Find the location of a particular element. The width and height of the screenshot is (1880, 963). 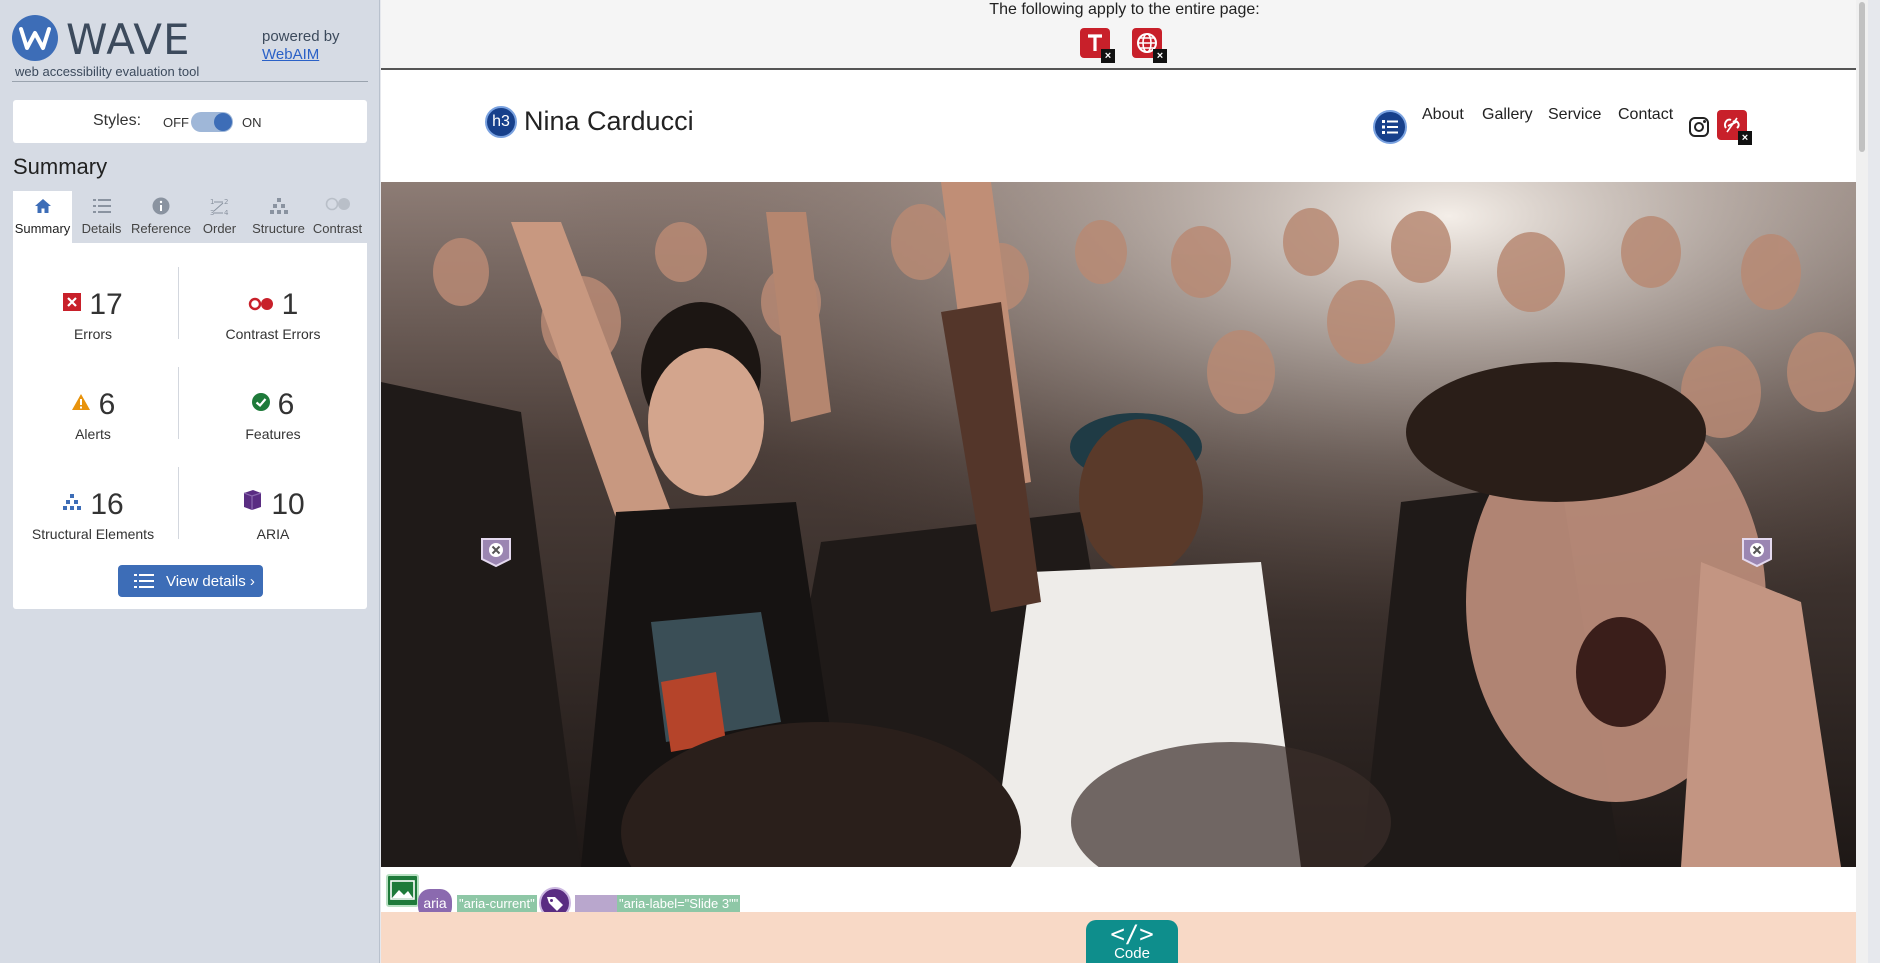

styles-on-label: ON is located at coordinates (252, 122).